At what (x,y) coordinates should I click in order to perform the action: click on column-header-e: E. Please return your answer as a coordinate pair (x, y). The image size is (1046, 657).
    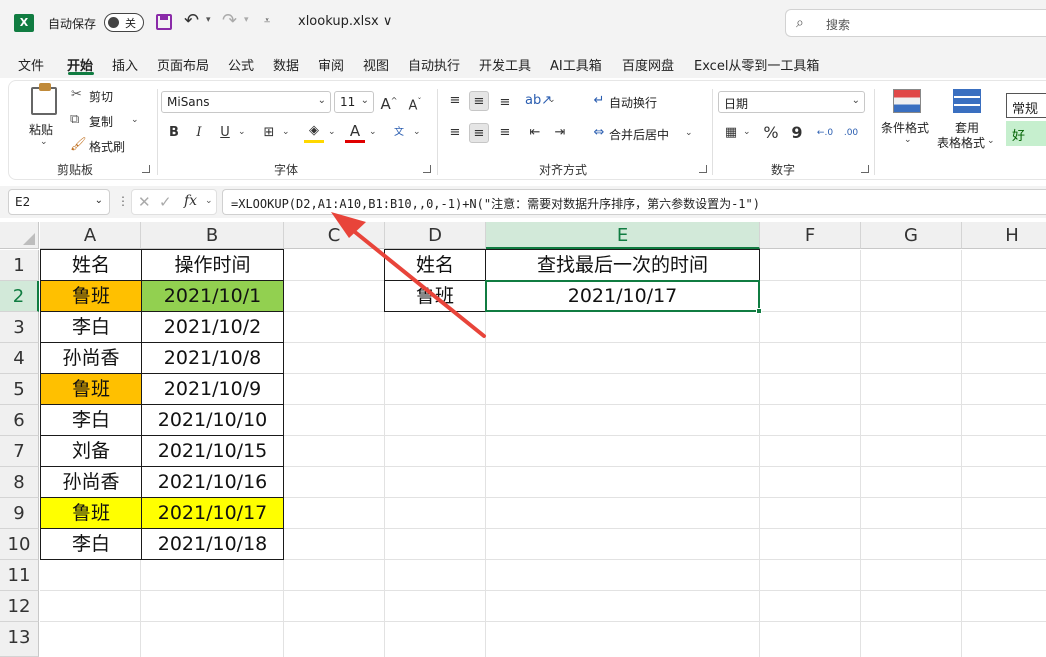
    Looking at the image, I should click on (623, 235).